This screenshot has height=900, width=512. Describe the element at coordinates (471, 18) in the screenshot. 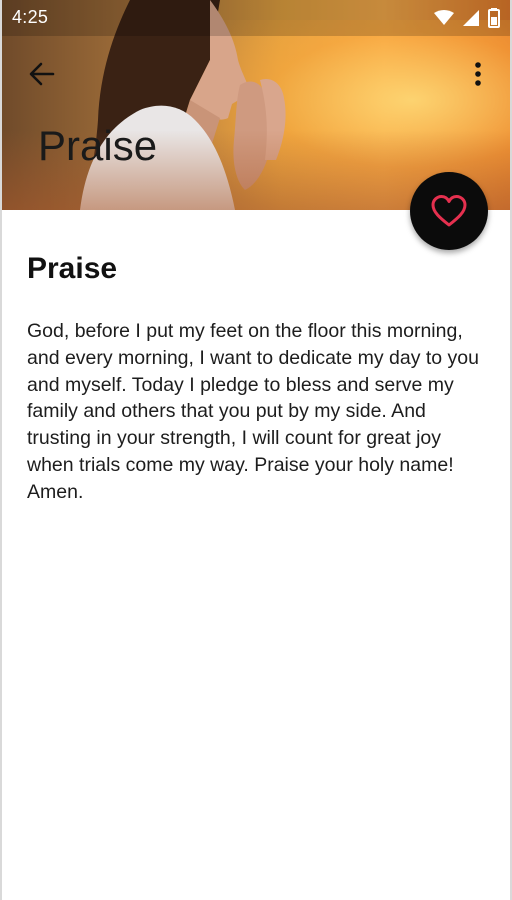

I see `signal-icon` at that location.